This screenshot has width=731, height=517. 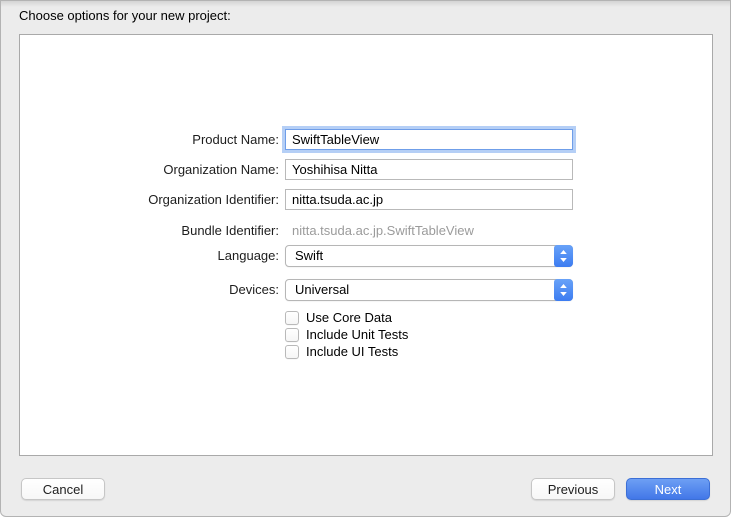 What do you see at coordinates (322, 289) in the screenshot?
I see `devices-selected-value: Universal` at bounding box center [322, 289].